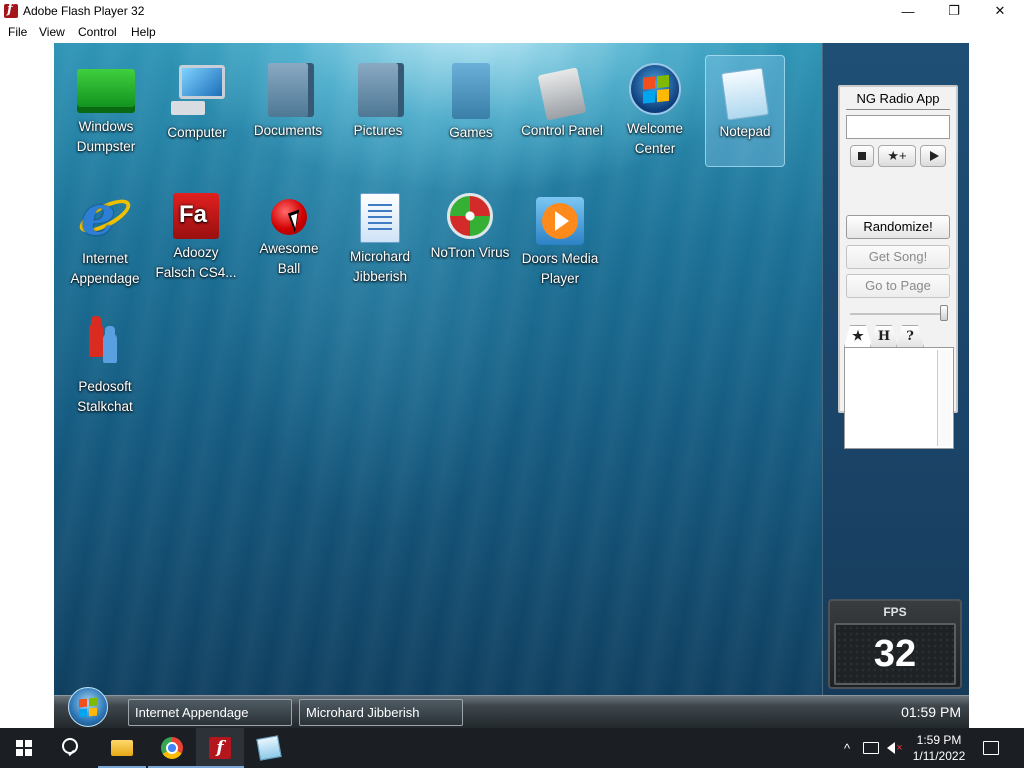 This screenshot has height=768, width=1024. I want to click on tab-favorites: ★, so click(858, 336).